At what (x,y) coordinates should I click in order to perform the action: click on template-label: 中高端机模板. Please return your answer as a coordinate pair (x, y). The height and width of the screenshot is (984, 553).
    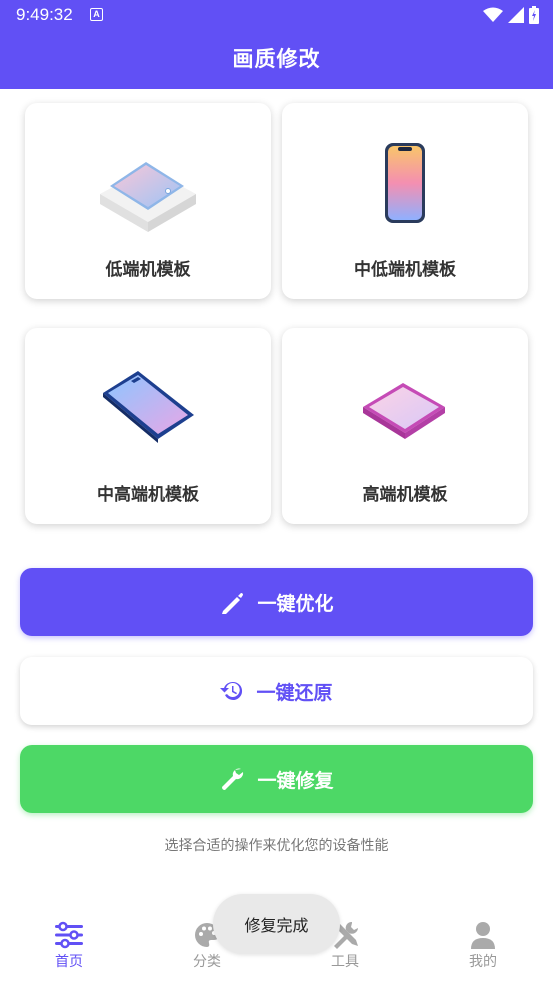
    Looking at the image, I should click on (148, 495).